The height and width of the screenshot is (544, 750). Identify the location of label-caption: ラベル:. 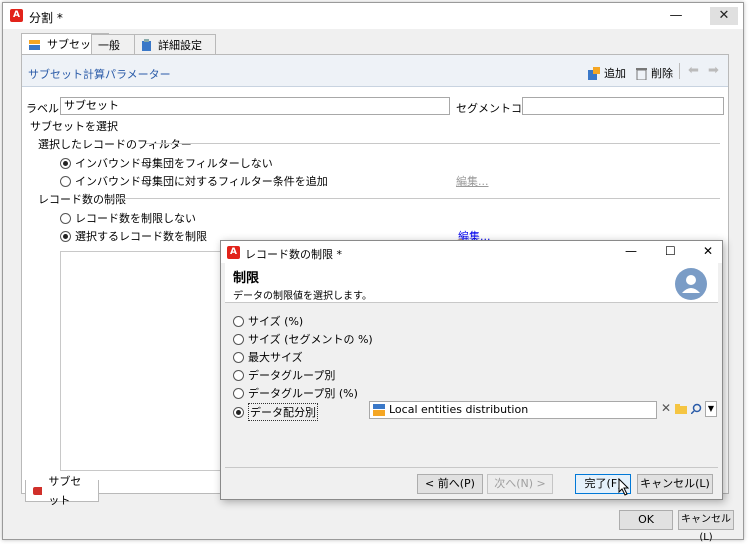
(44, 108).